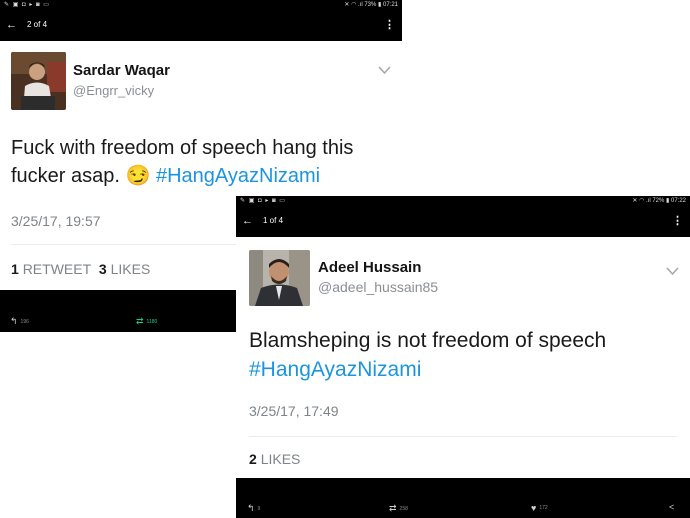 The width and height of the screenshot is (690, 518). I want to click on divider, so click(463, 436).